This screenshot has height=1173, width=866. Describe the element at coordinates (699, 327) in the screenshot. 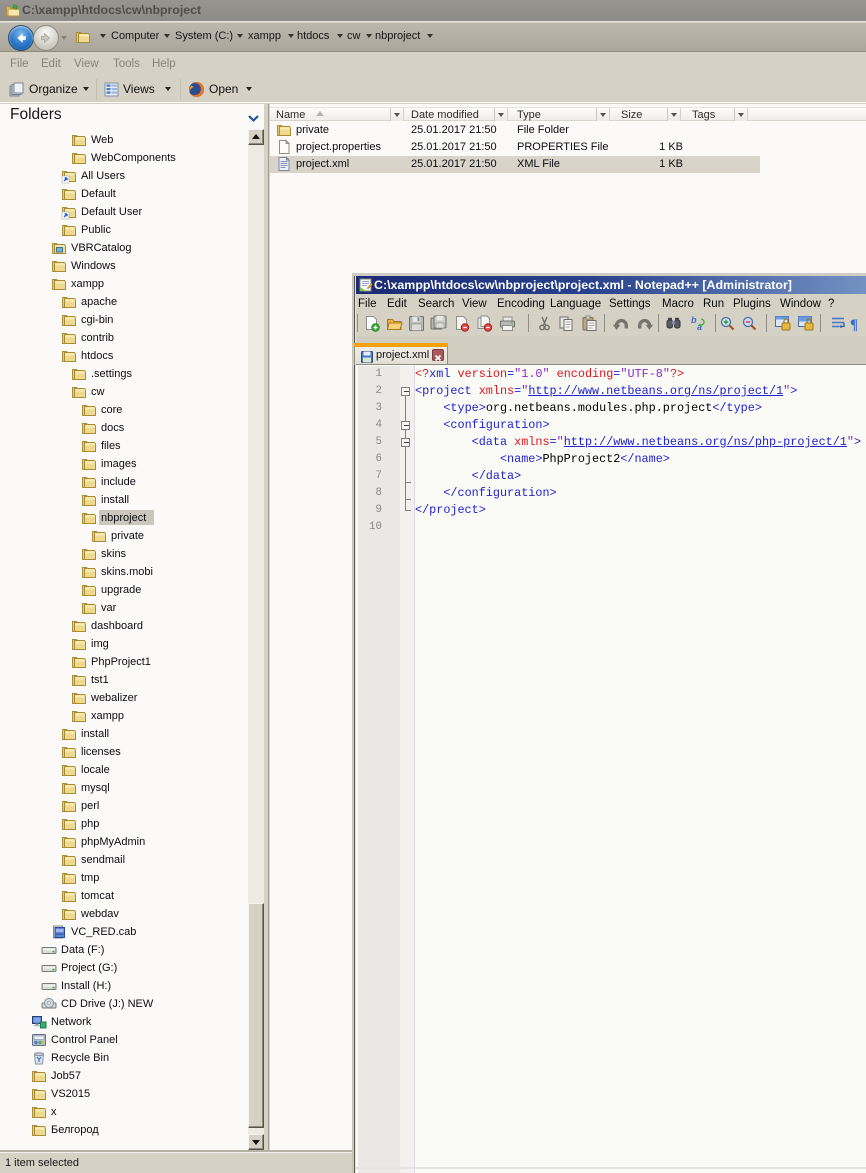

I see `svg-text: a` at that location.